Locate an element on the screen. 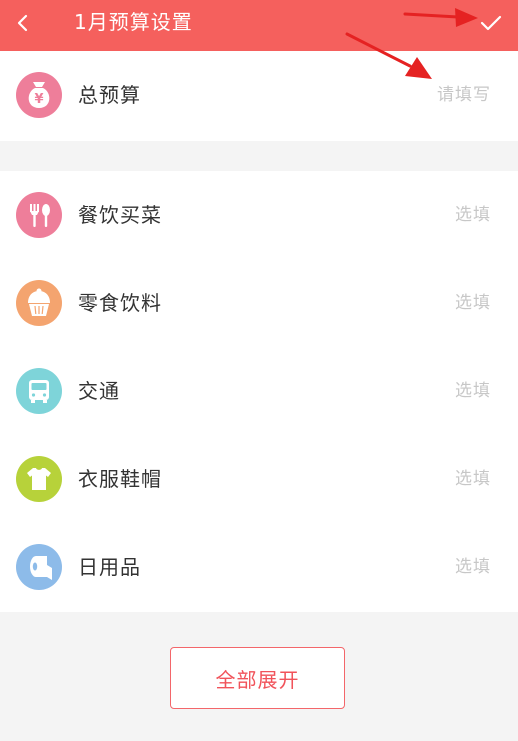  list-item-category-transport: 交通 选填 is located at coordinates (259, 391).